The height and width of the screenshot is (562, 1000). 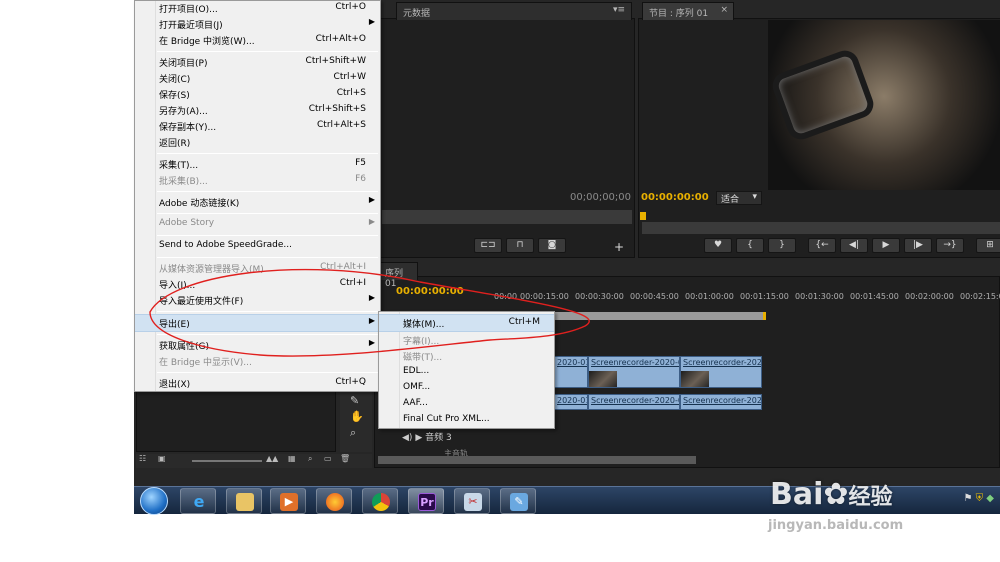 I want to click on premiere-icon: Pr, so click(x=427, y=502).